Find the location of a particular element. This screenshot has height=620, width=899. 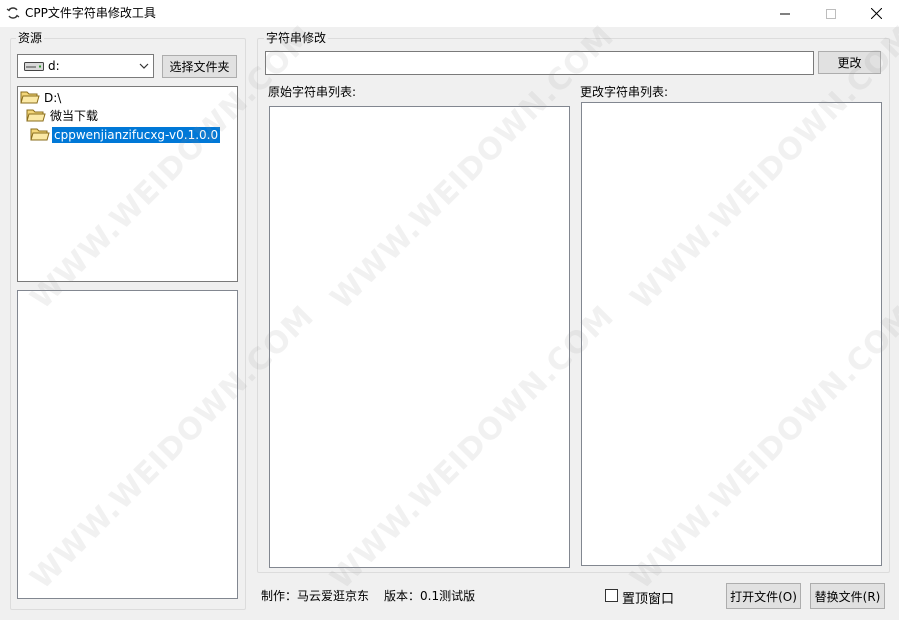

close-icon is located at coordinates (876, 13).